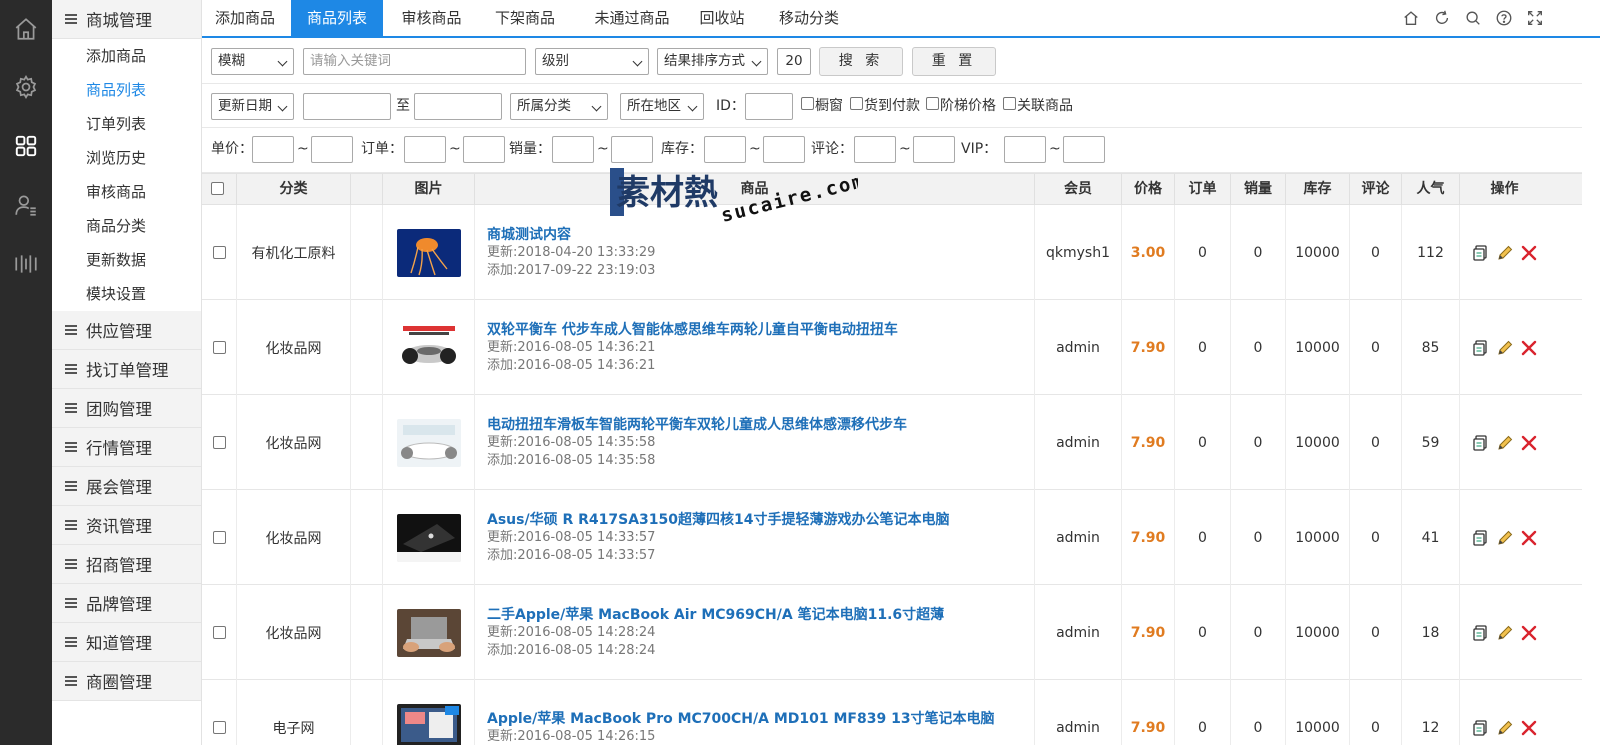  What do you see at coordinates (1442, 18) in the screenshot?
I see `refresh-icon` at bounding box center [1442, 18].